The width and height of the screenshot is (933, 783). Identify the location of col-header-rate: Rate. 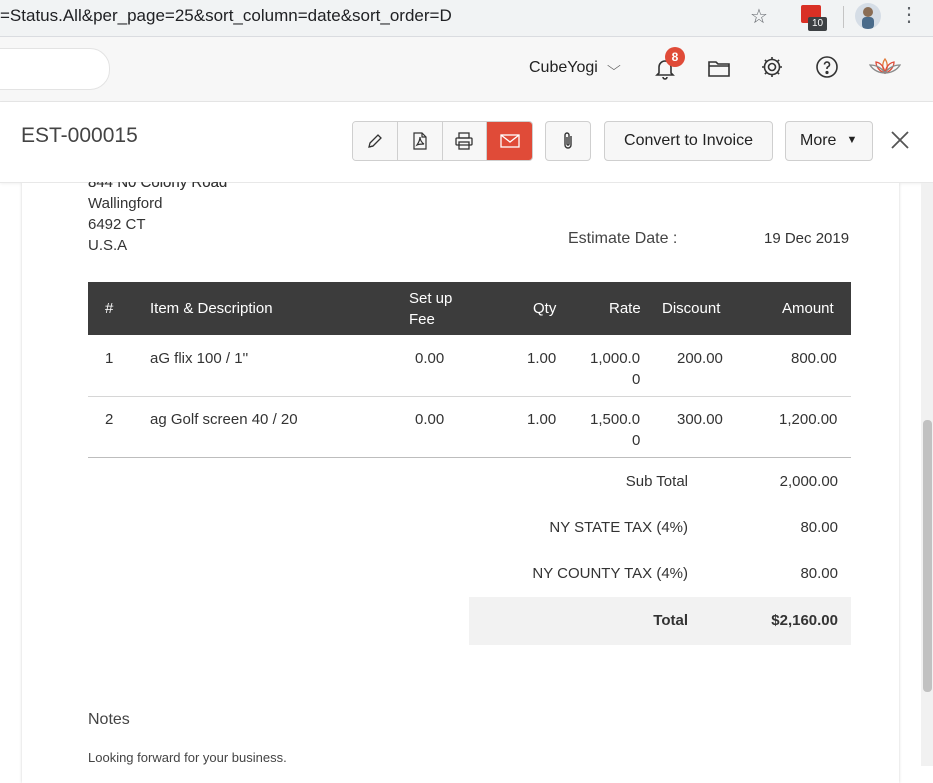
(625, 308).